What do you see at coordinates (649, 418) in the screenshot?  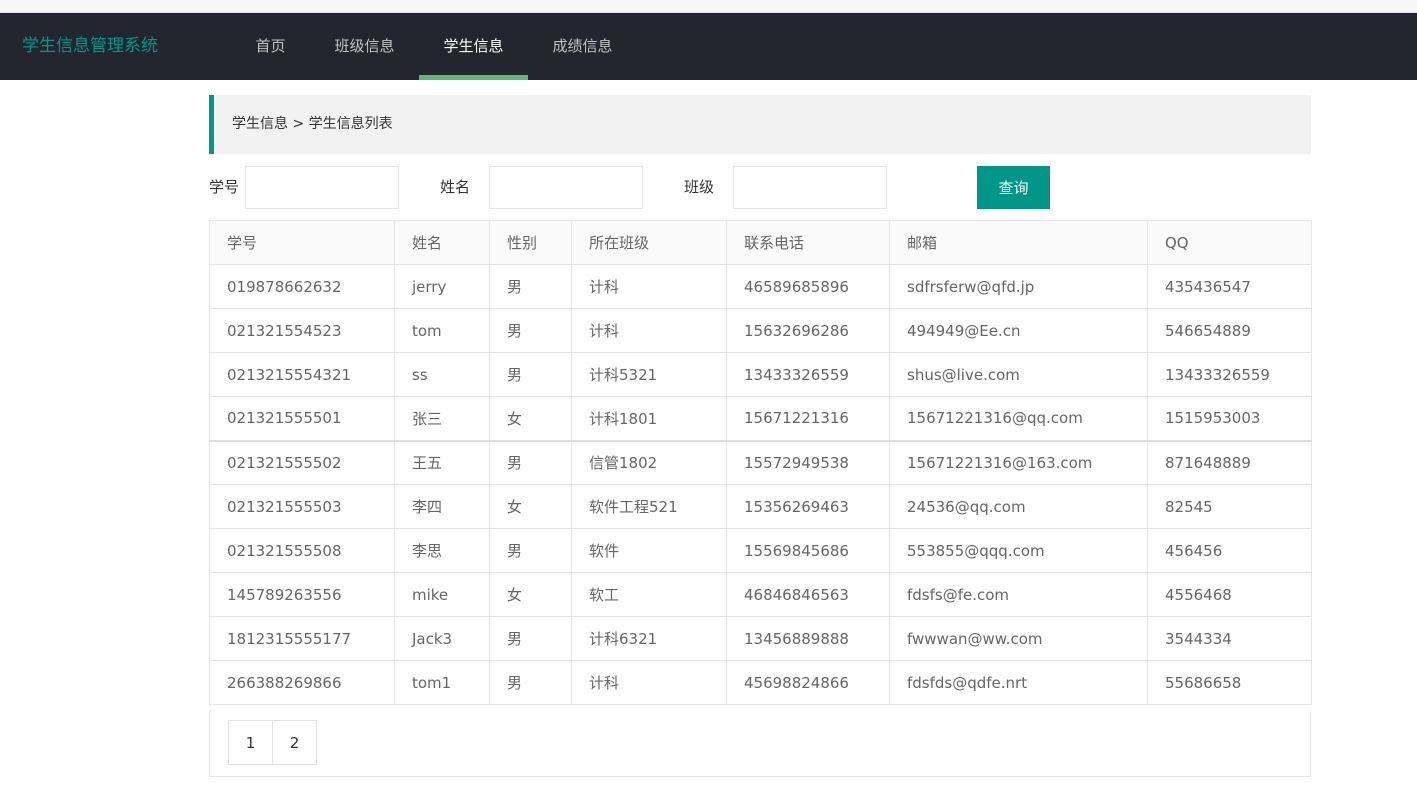 I see `cell-class: 计科1801` at bounding box center [649, 418].